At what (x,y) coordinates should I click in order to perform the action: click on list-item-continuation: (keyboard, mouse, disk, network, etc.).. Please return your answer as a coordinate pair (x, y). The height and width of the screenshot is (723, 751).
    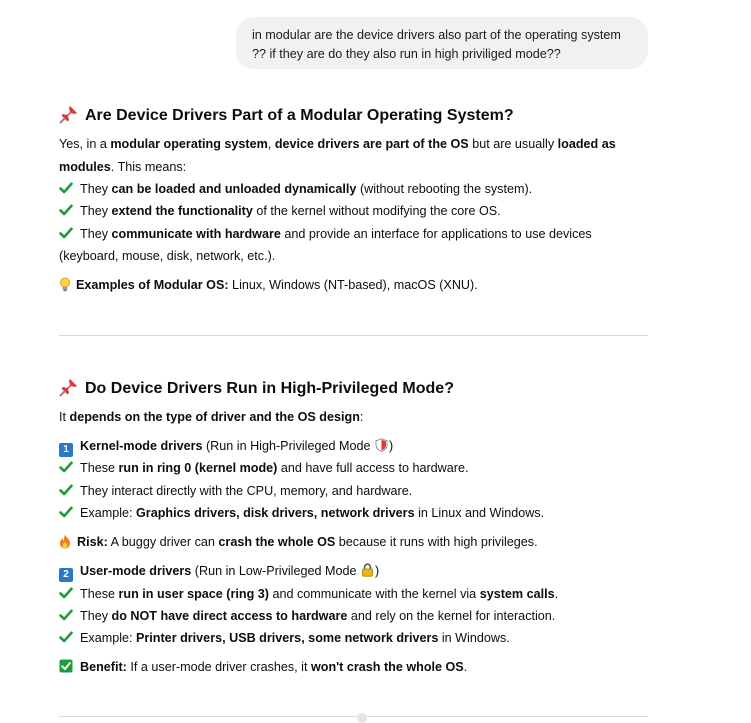
    Looking at the image, I should click on (167, 256).